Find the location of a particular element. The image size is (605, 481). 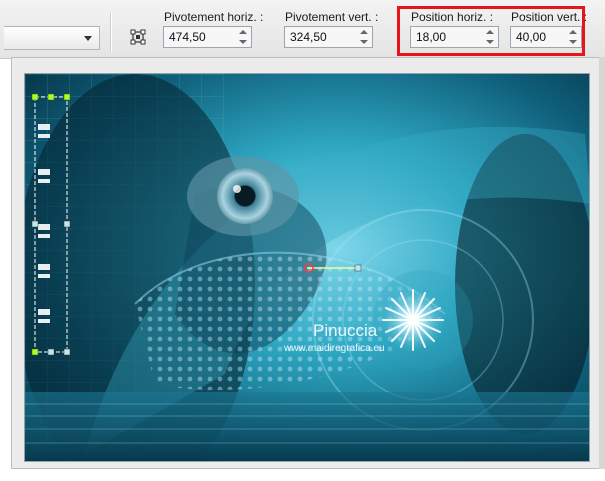

position-fields-highlight is located at coordinates (491, 31).